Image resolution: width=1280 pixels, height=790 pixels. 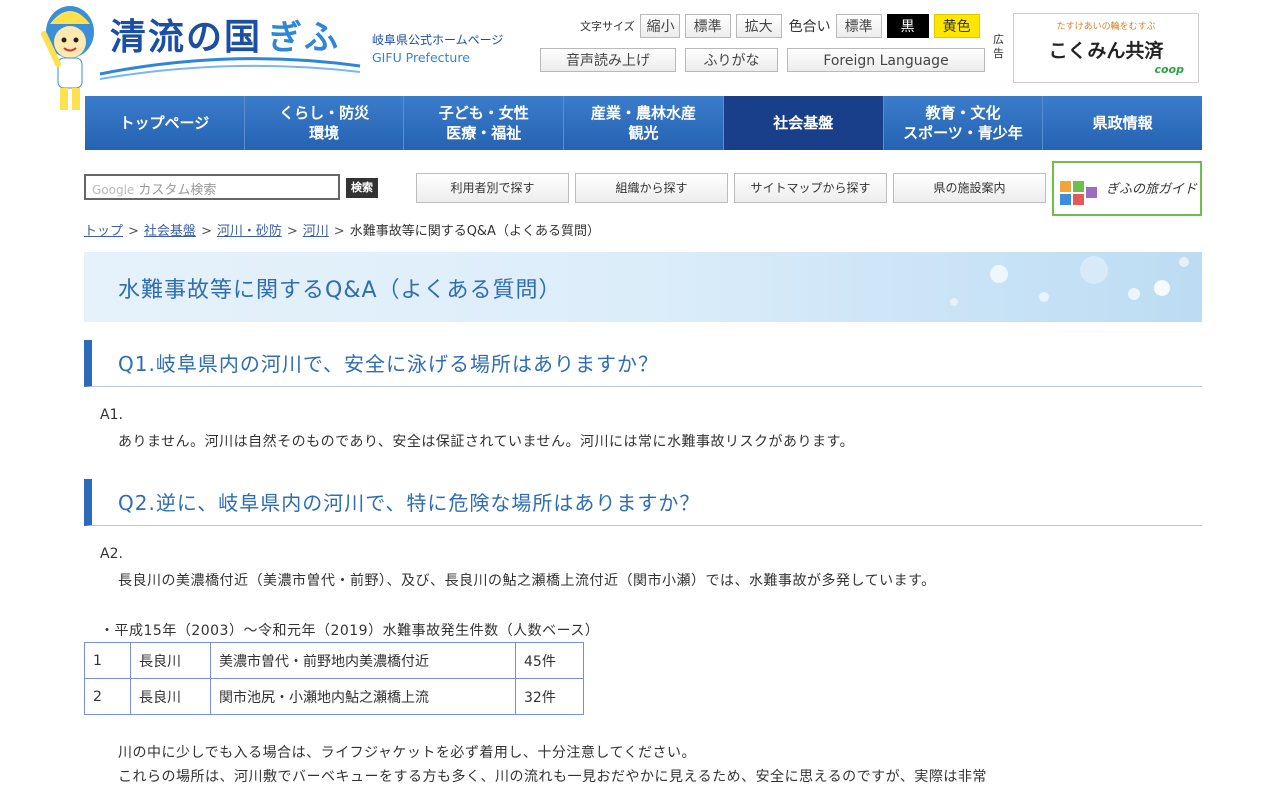 I want to click on breadcrumb-current: 水難事故等に関するQ&A（よくある質問）, so click(x=474, y=231).